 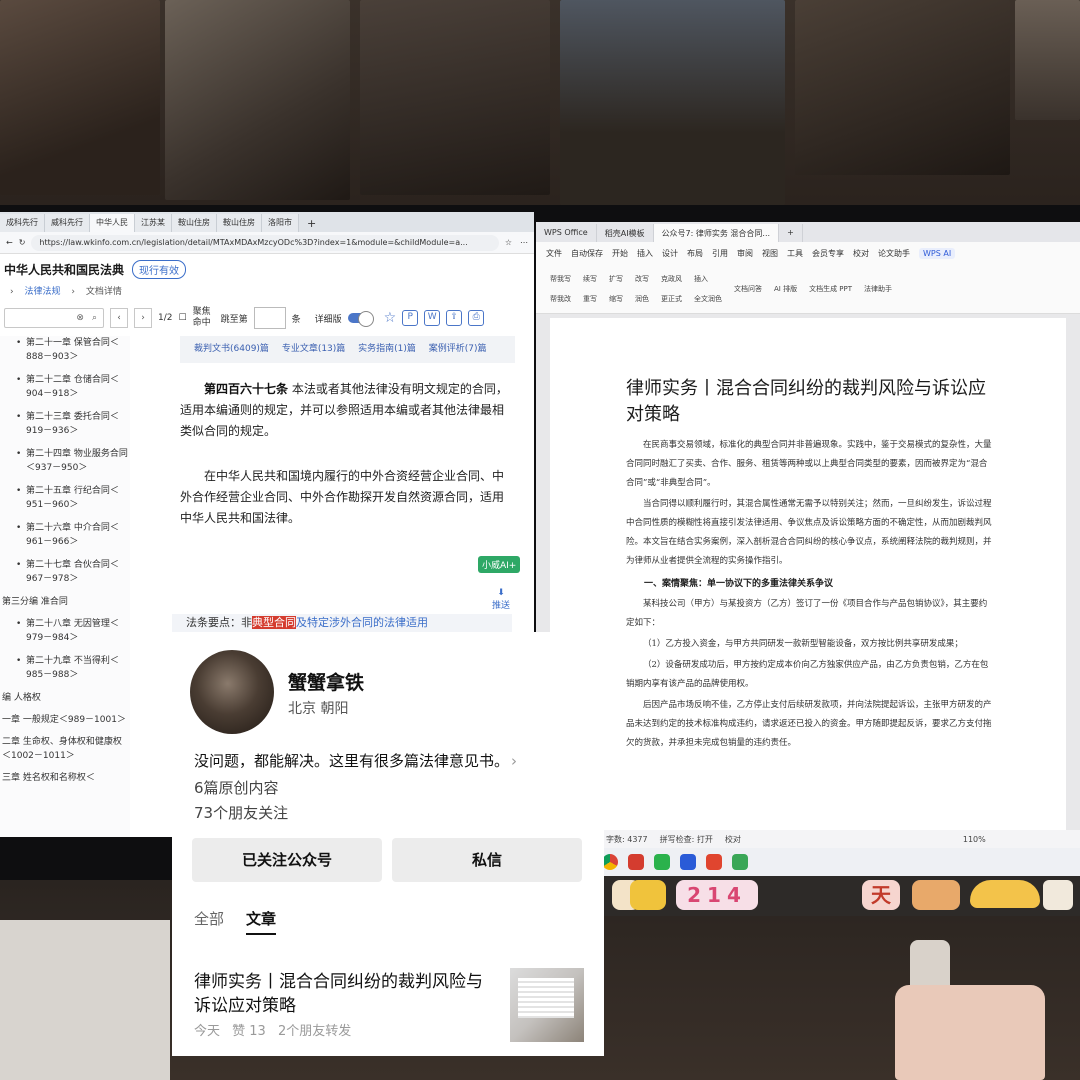 I want to click on search-input: ⊗ ⌕, so click(x=54, y=318).